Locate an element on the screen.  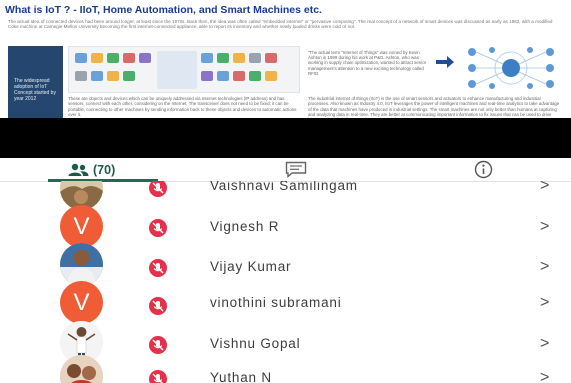
smart-home-image is located at coordinates (177, 70).